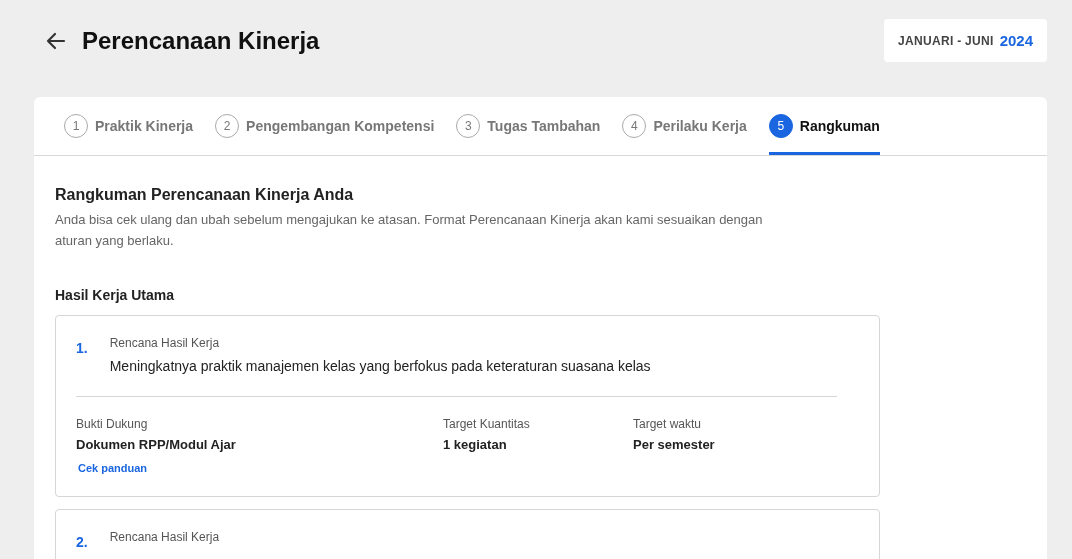 The image size is (1072, 559). What do you see at coordinates (780, 126) in the screenshot?
I see `step-number: 5` at bounding box center [780, 126].